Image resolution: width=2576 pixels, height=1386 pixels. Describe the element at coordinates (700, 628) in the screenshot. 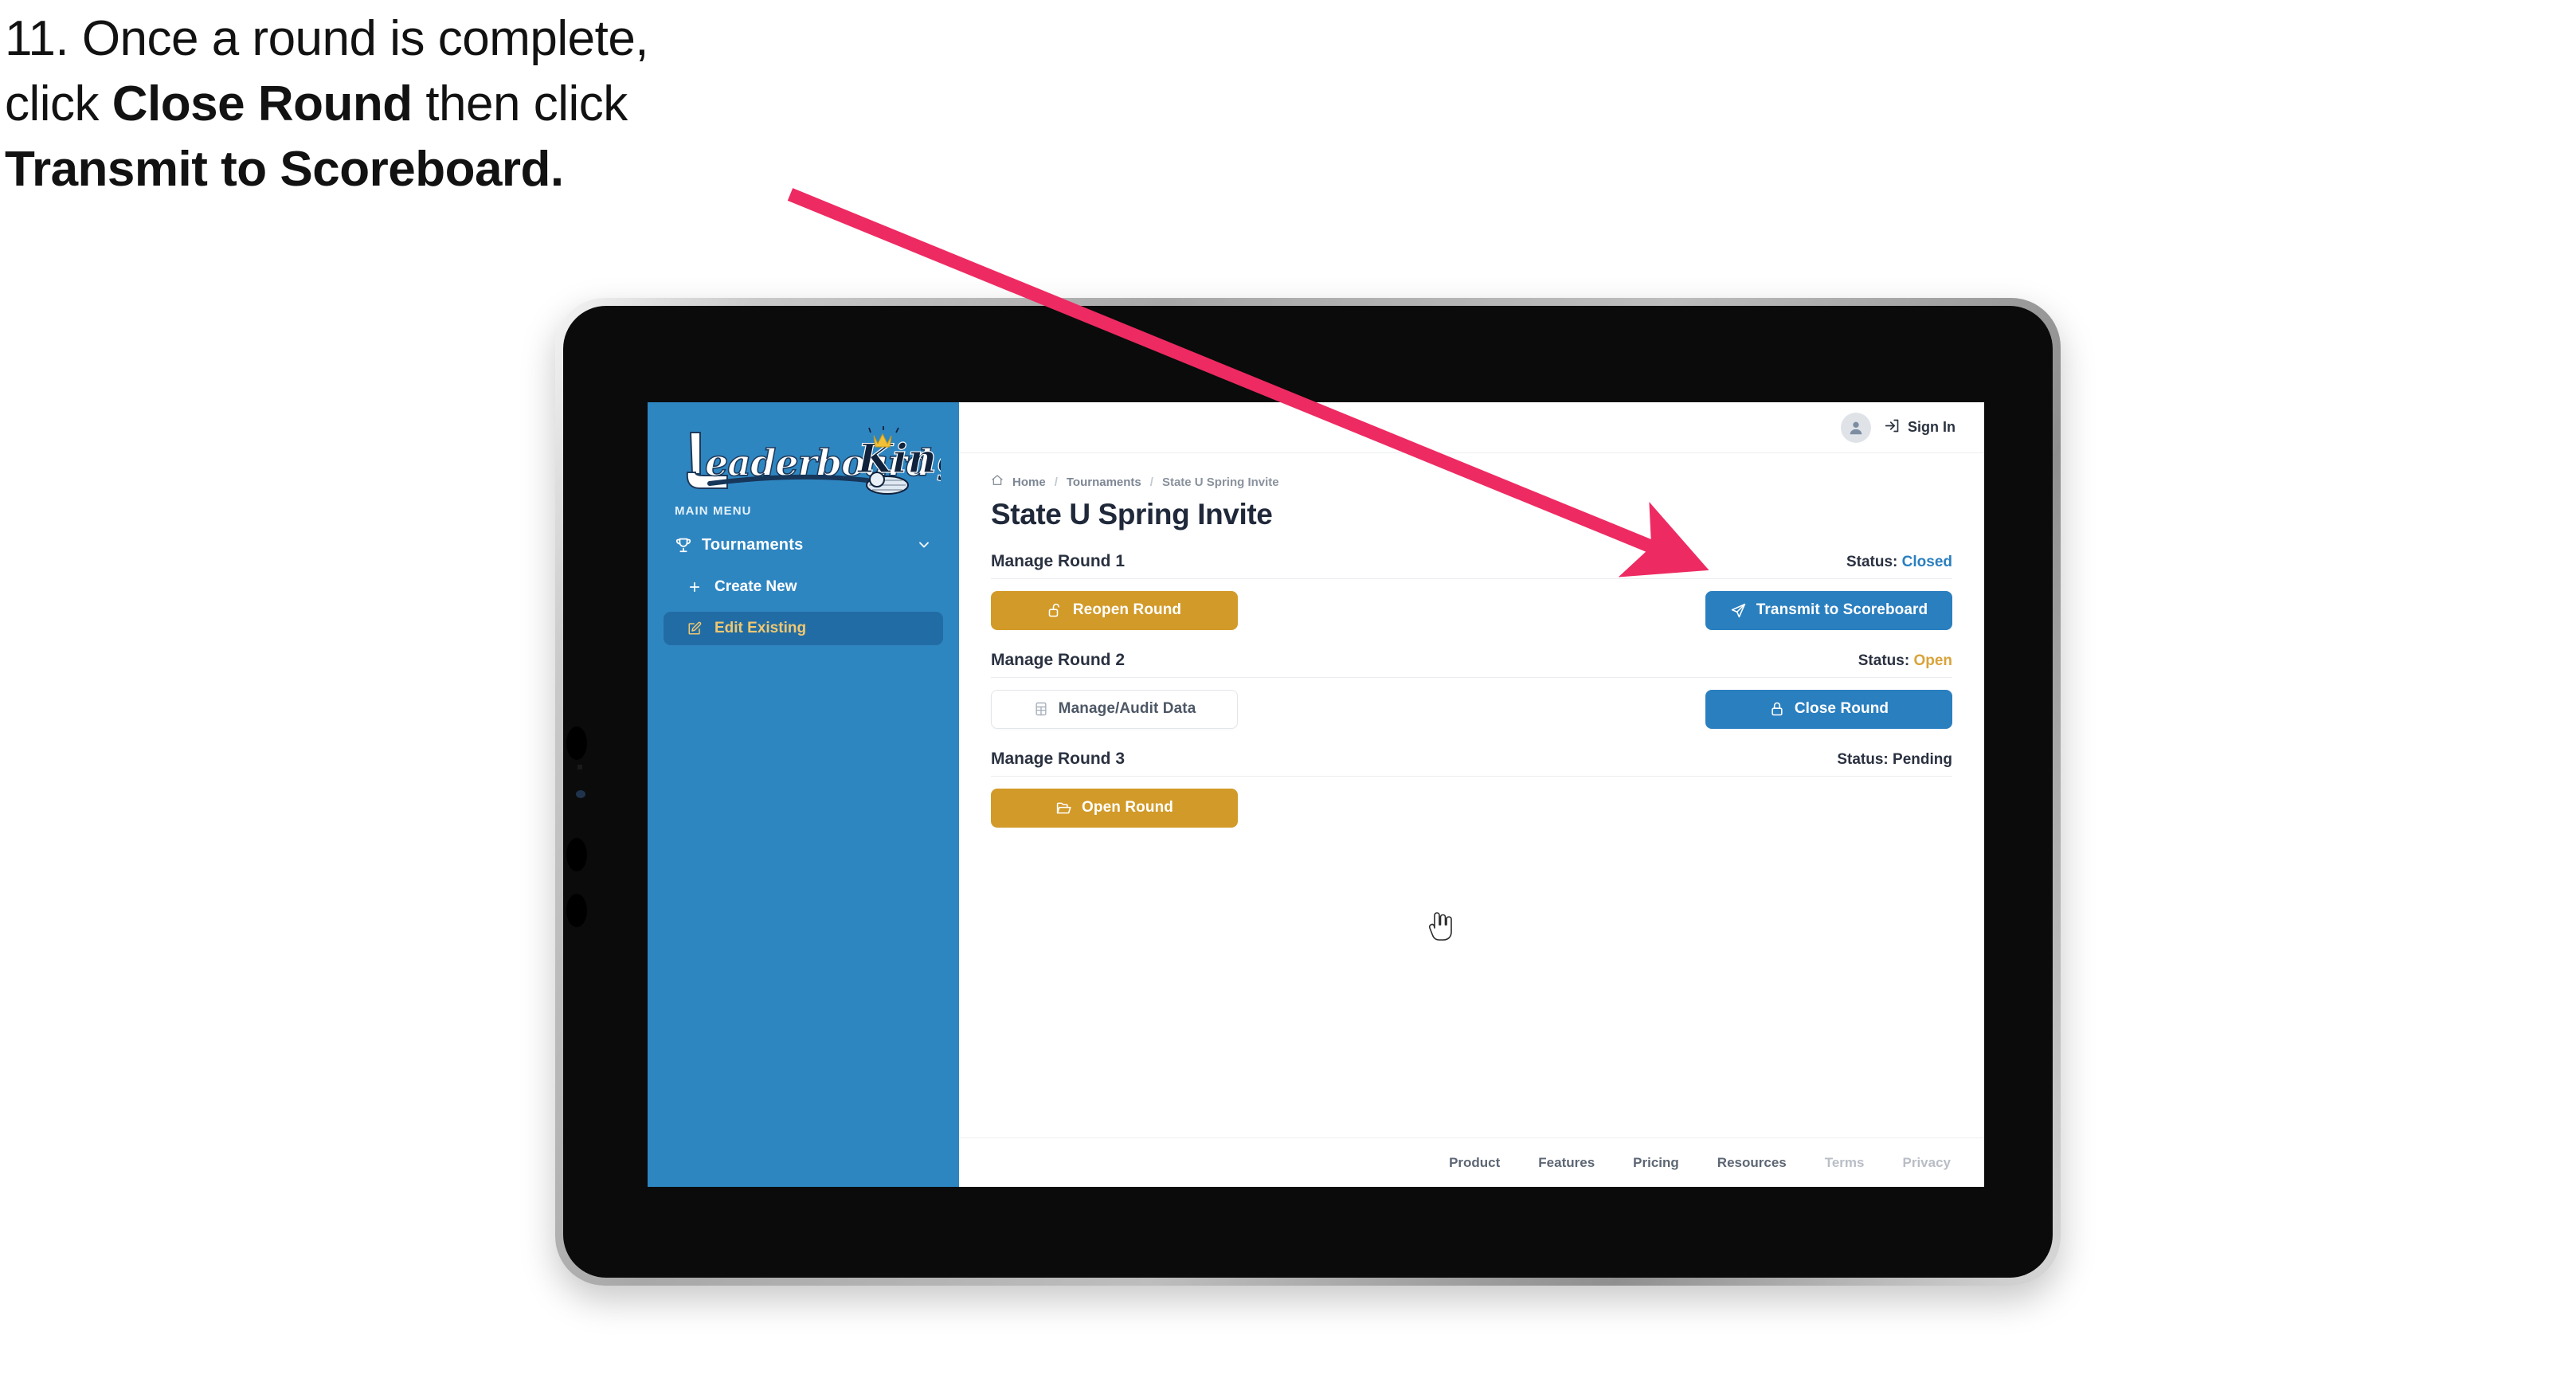

I see `pencil-edit-icon` at that location.